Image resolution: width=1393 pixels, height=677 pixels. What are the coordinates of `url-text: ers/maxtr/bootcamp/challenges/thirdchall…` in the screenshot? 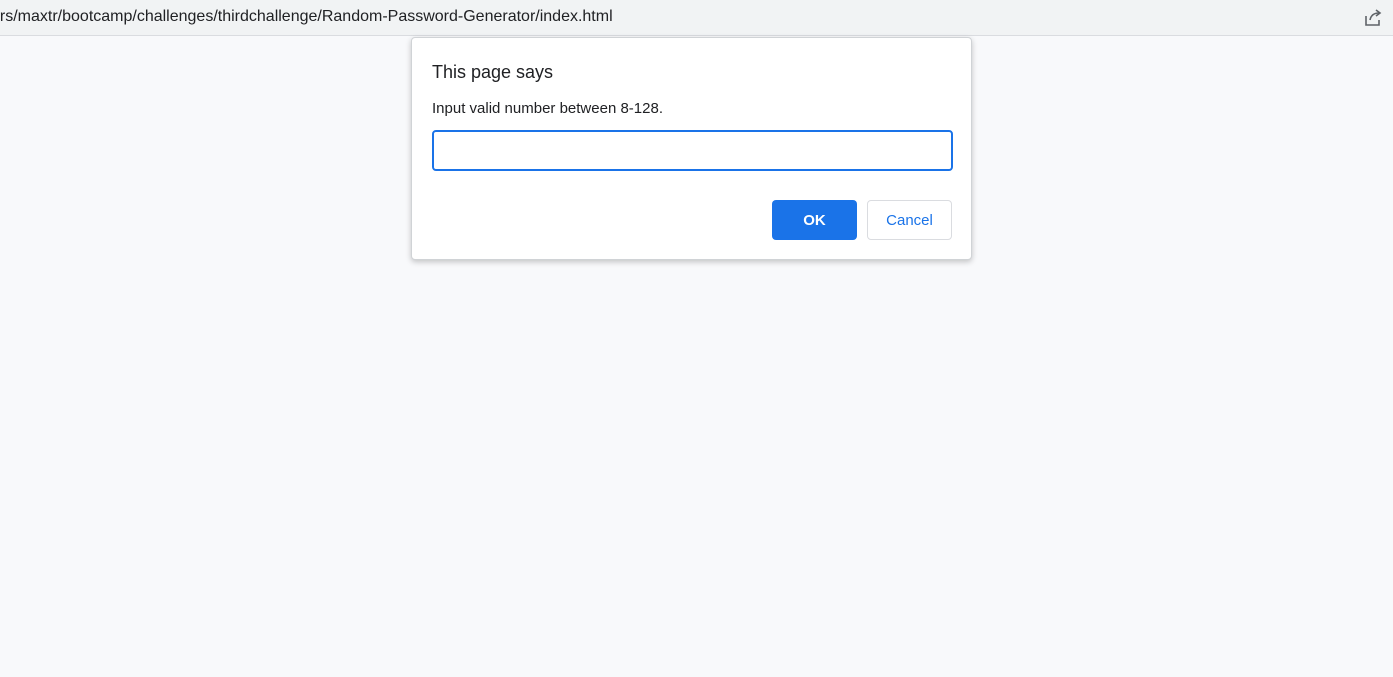 It's located at (306, 17).